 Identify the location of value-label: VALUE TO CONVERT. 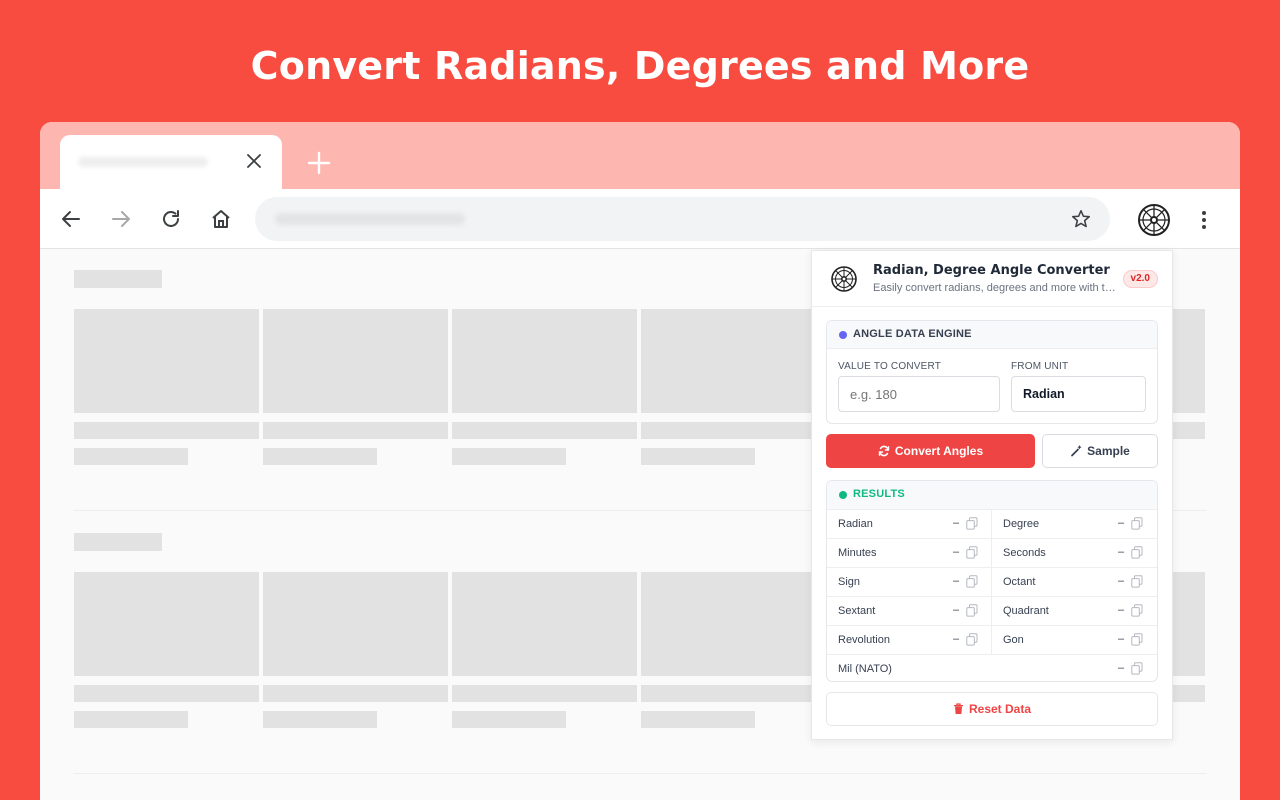
(890, 366).